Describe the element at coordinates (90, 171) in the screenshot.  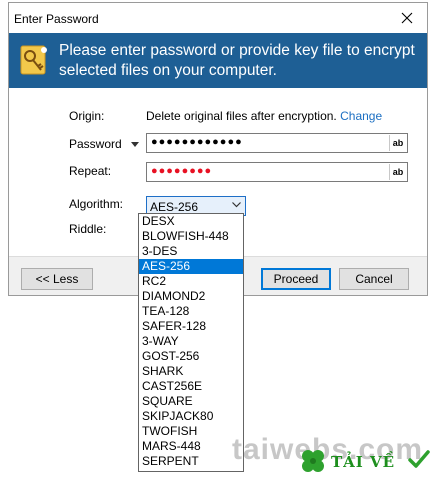
I see `repeat-label: Repeat:` at that location.